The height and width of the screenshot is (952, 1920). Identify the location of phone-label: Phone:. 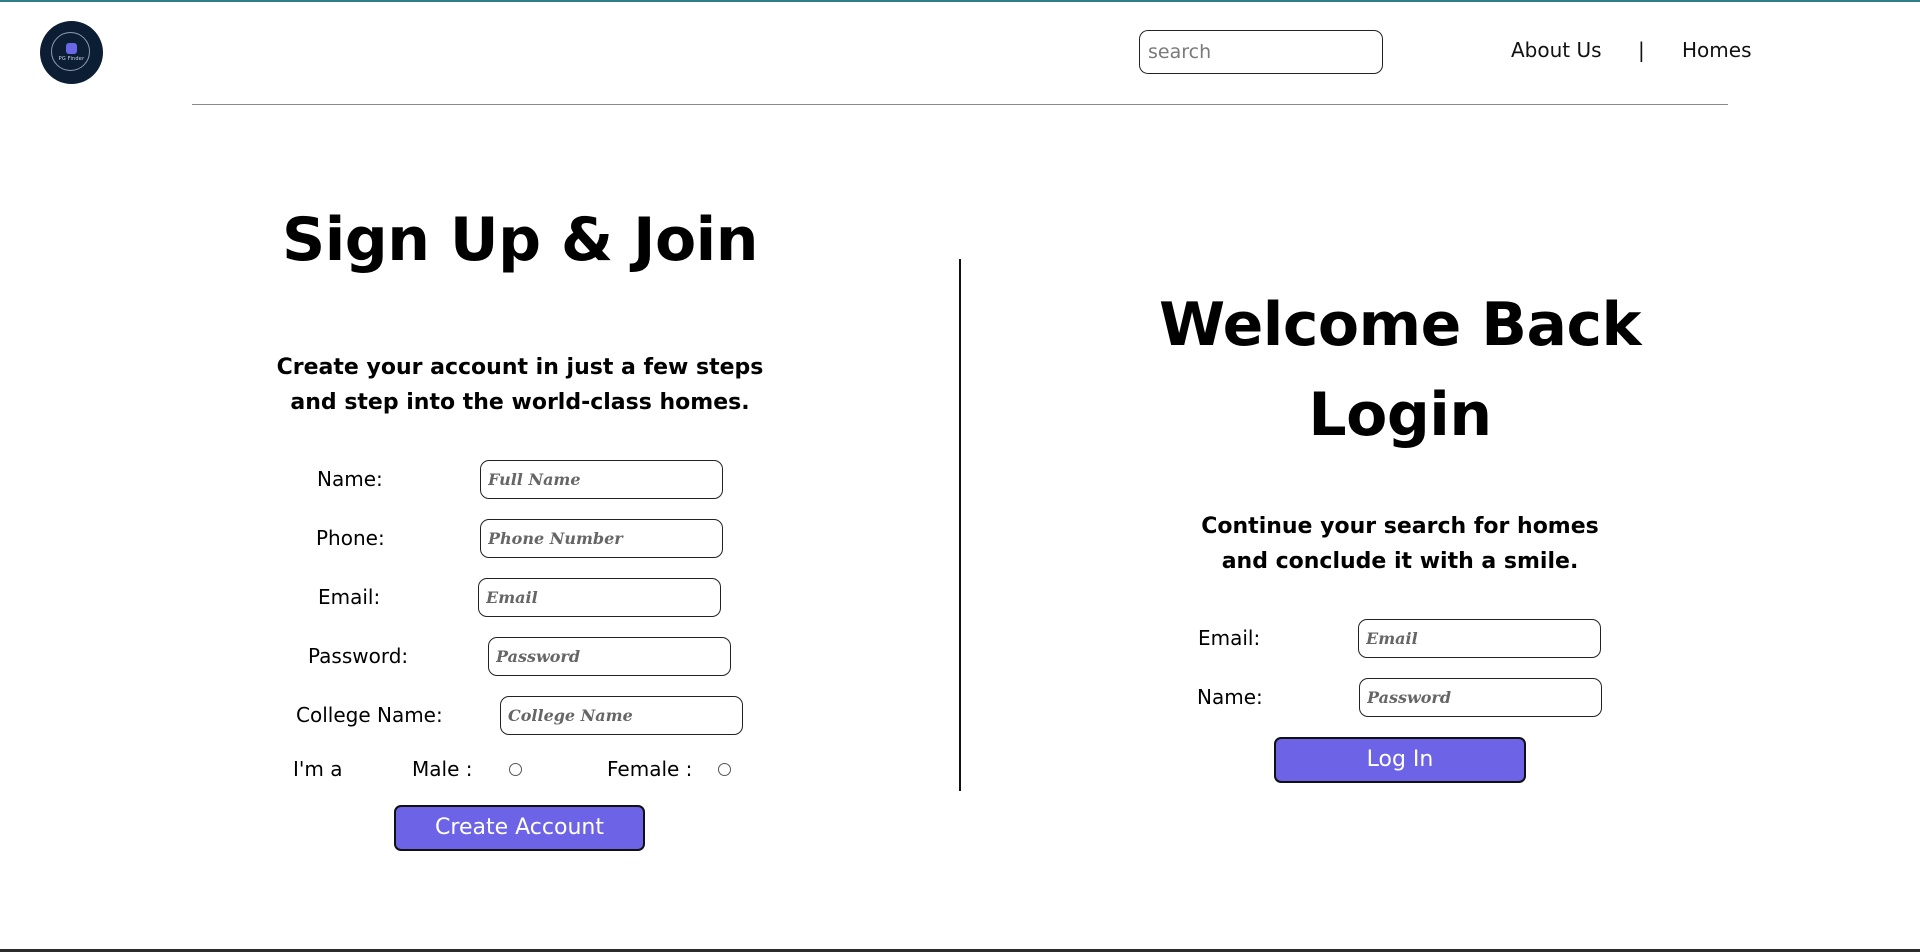
(350, 538).